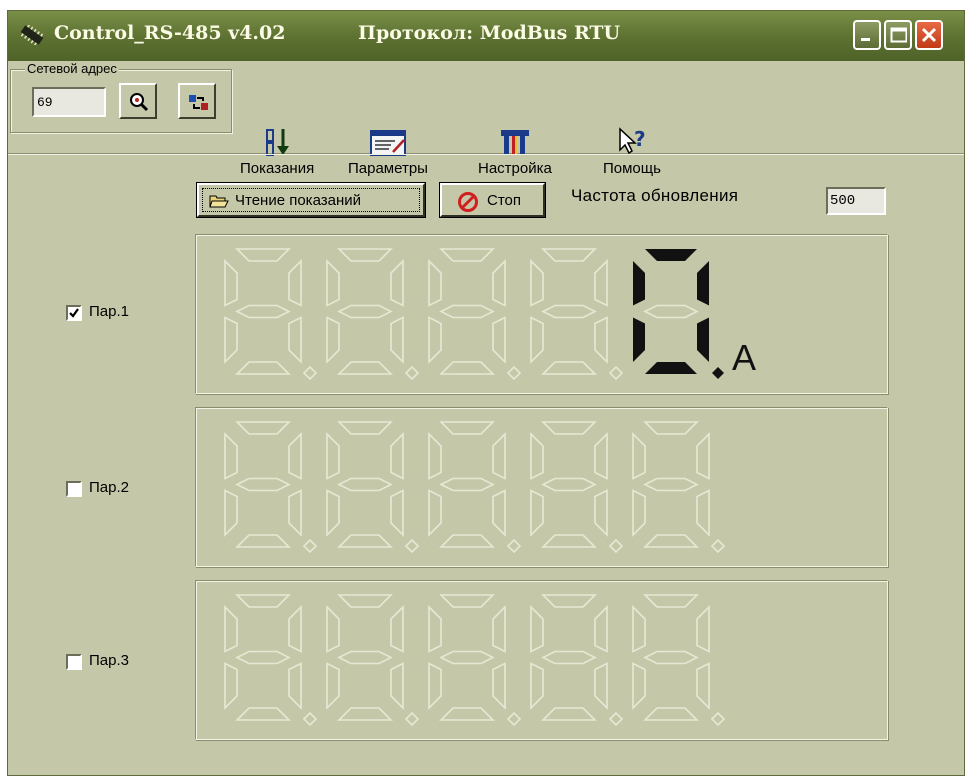 The image size is (968, 779). I want to click on param-2-label: Пар.2, so click(109, 487).